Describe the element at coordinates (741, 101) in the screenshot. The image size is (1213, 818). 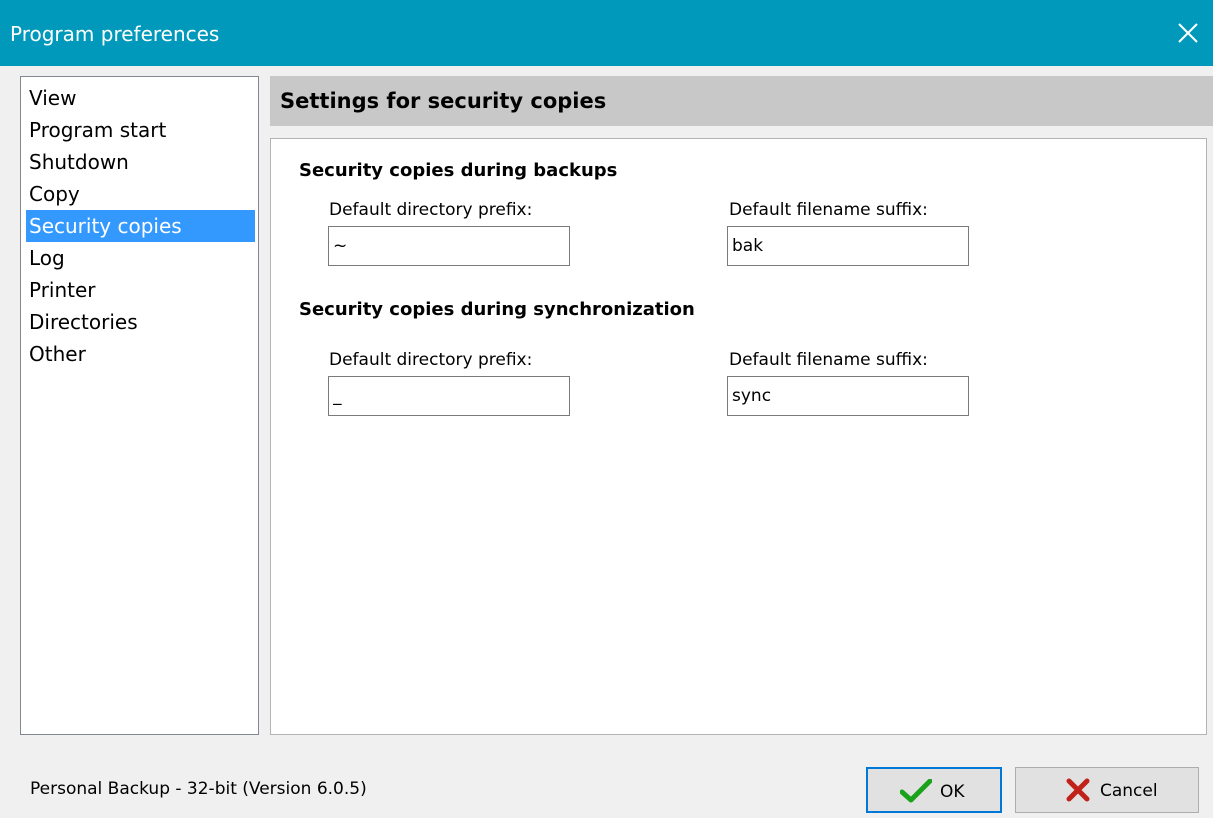
I see `panel-header: Settings for security copies` at that location.